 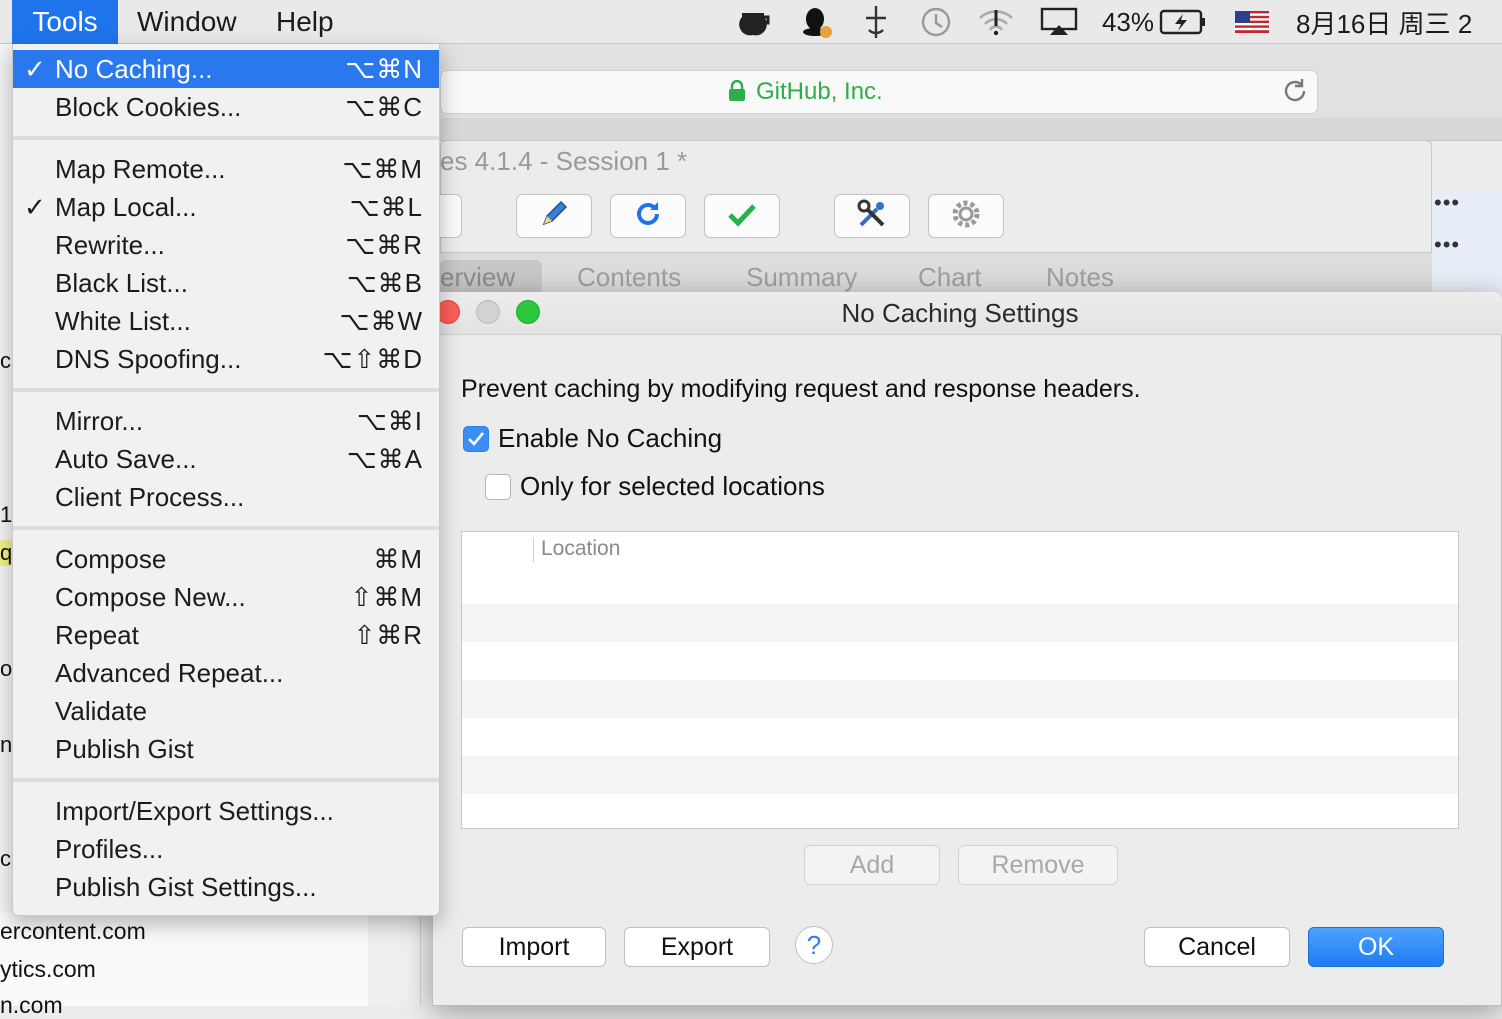 I want to click on menu-item-validate: Validate, so click(x=226, y=711).